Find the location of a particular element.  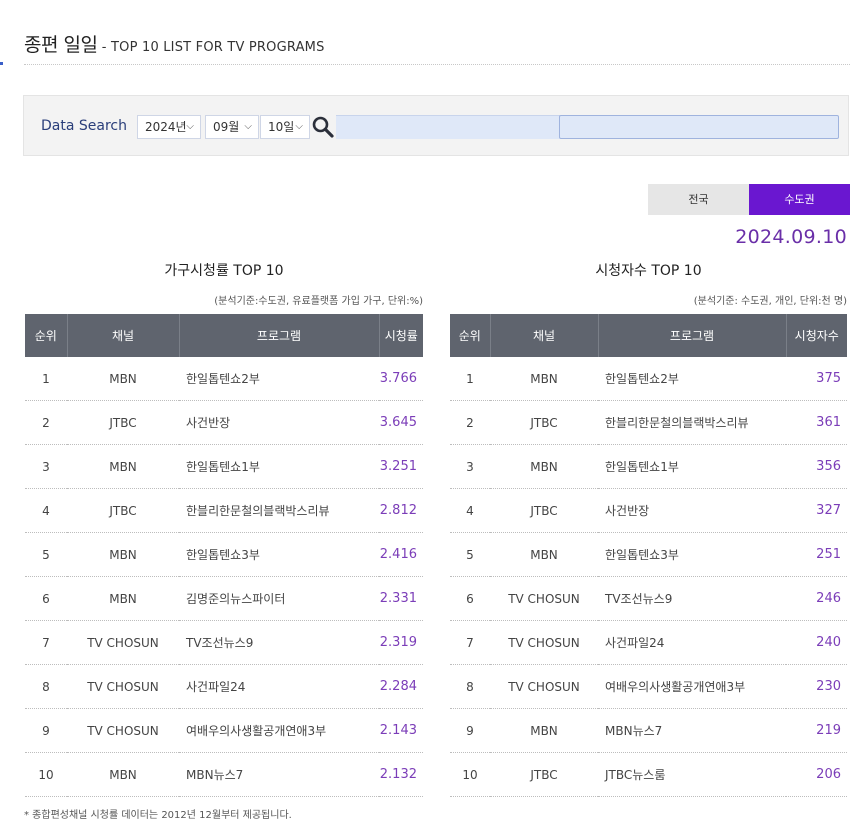

viewers-cell: 375 is located at coordinates (816, 379).